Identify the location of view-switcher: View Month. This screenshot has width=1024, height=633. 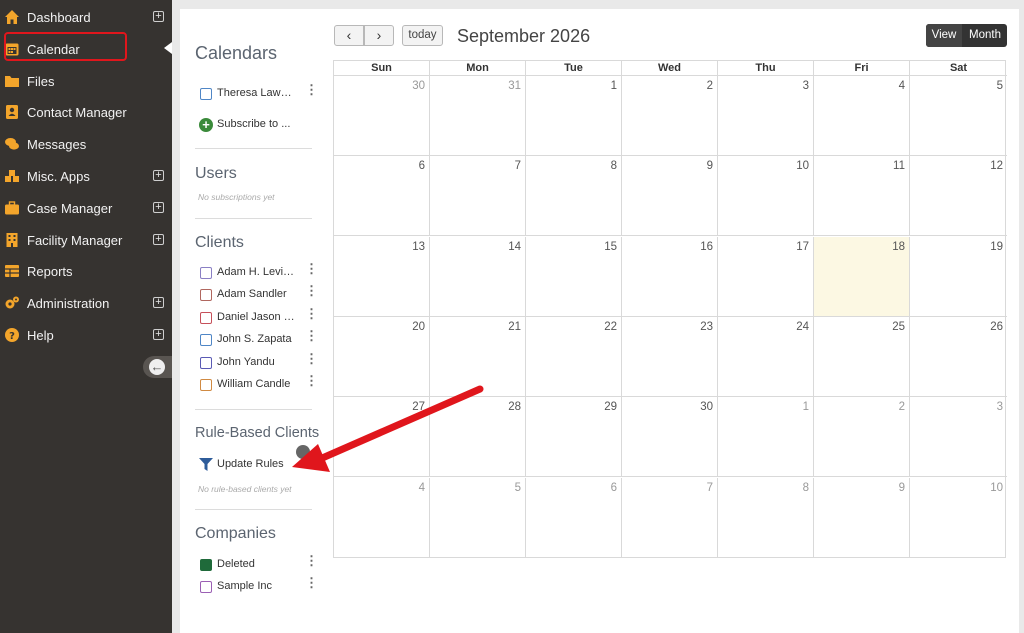
(966, 35).